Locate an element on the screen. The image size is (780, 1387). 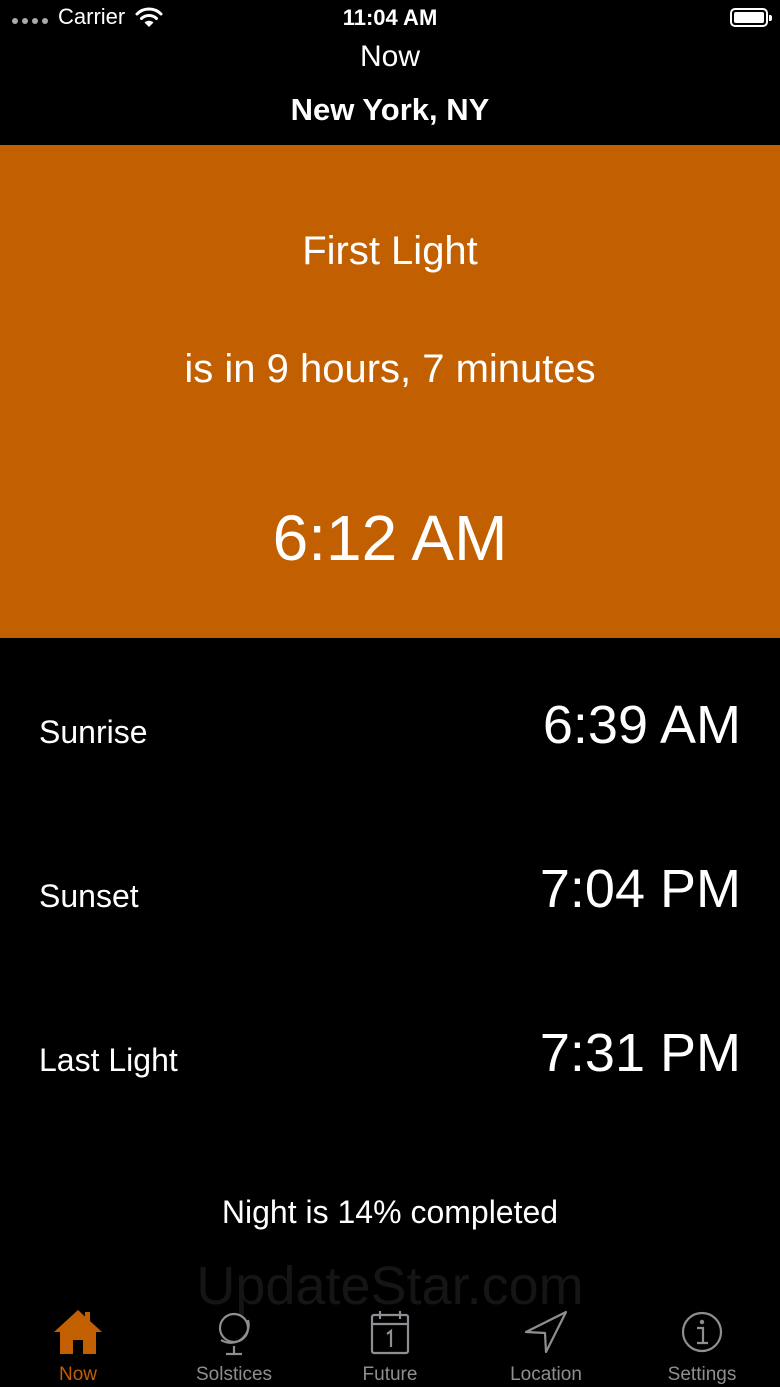
tab-label: Solstices is located at coordinates (234, 1374).